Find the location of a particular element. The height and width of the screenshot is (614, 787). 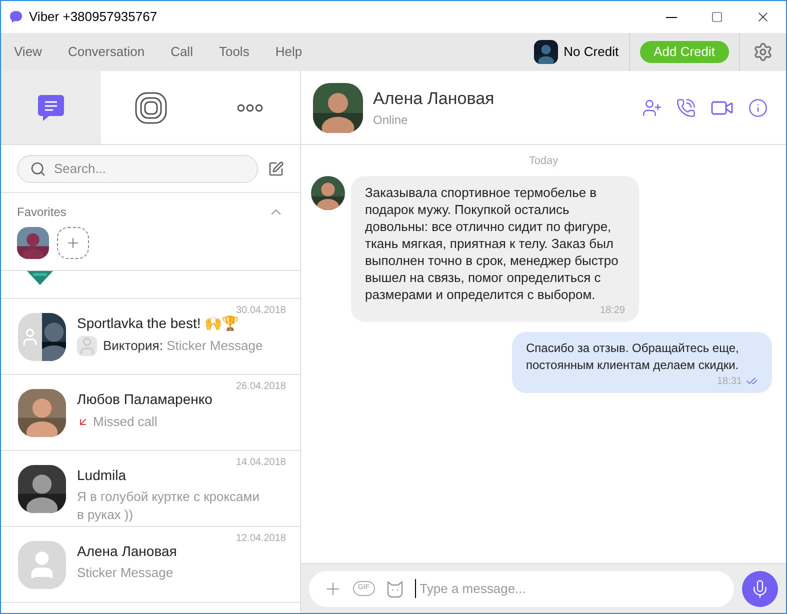

chat-date: 30.04.2018 is located at coordinates (261, 310).